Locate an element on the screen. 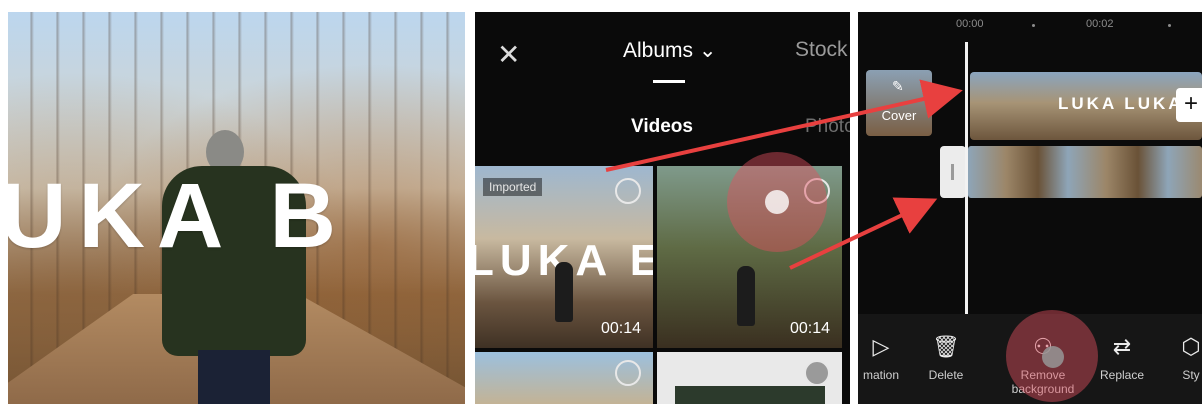 This screenshot has height=404, width=1202. overlay-title-text: UKA B is located at coordinates (178, 216).